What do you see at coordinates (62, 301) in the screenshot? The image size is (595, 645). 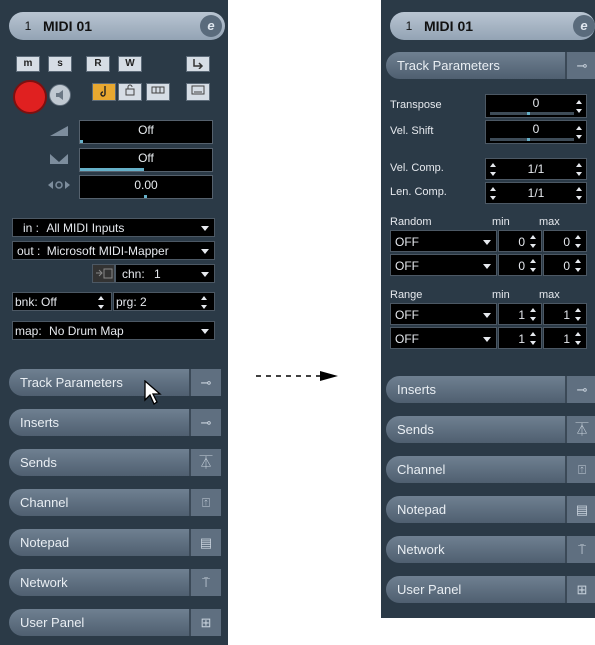 I see `bank-selector: bnk: Off` at bounding box center [62, 301].